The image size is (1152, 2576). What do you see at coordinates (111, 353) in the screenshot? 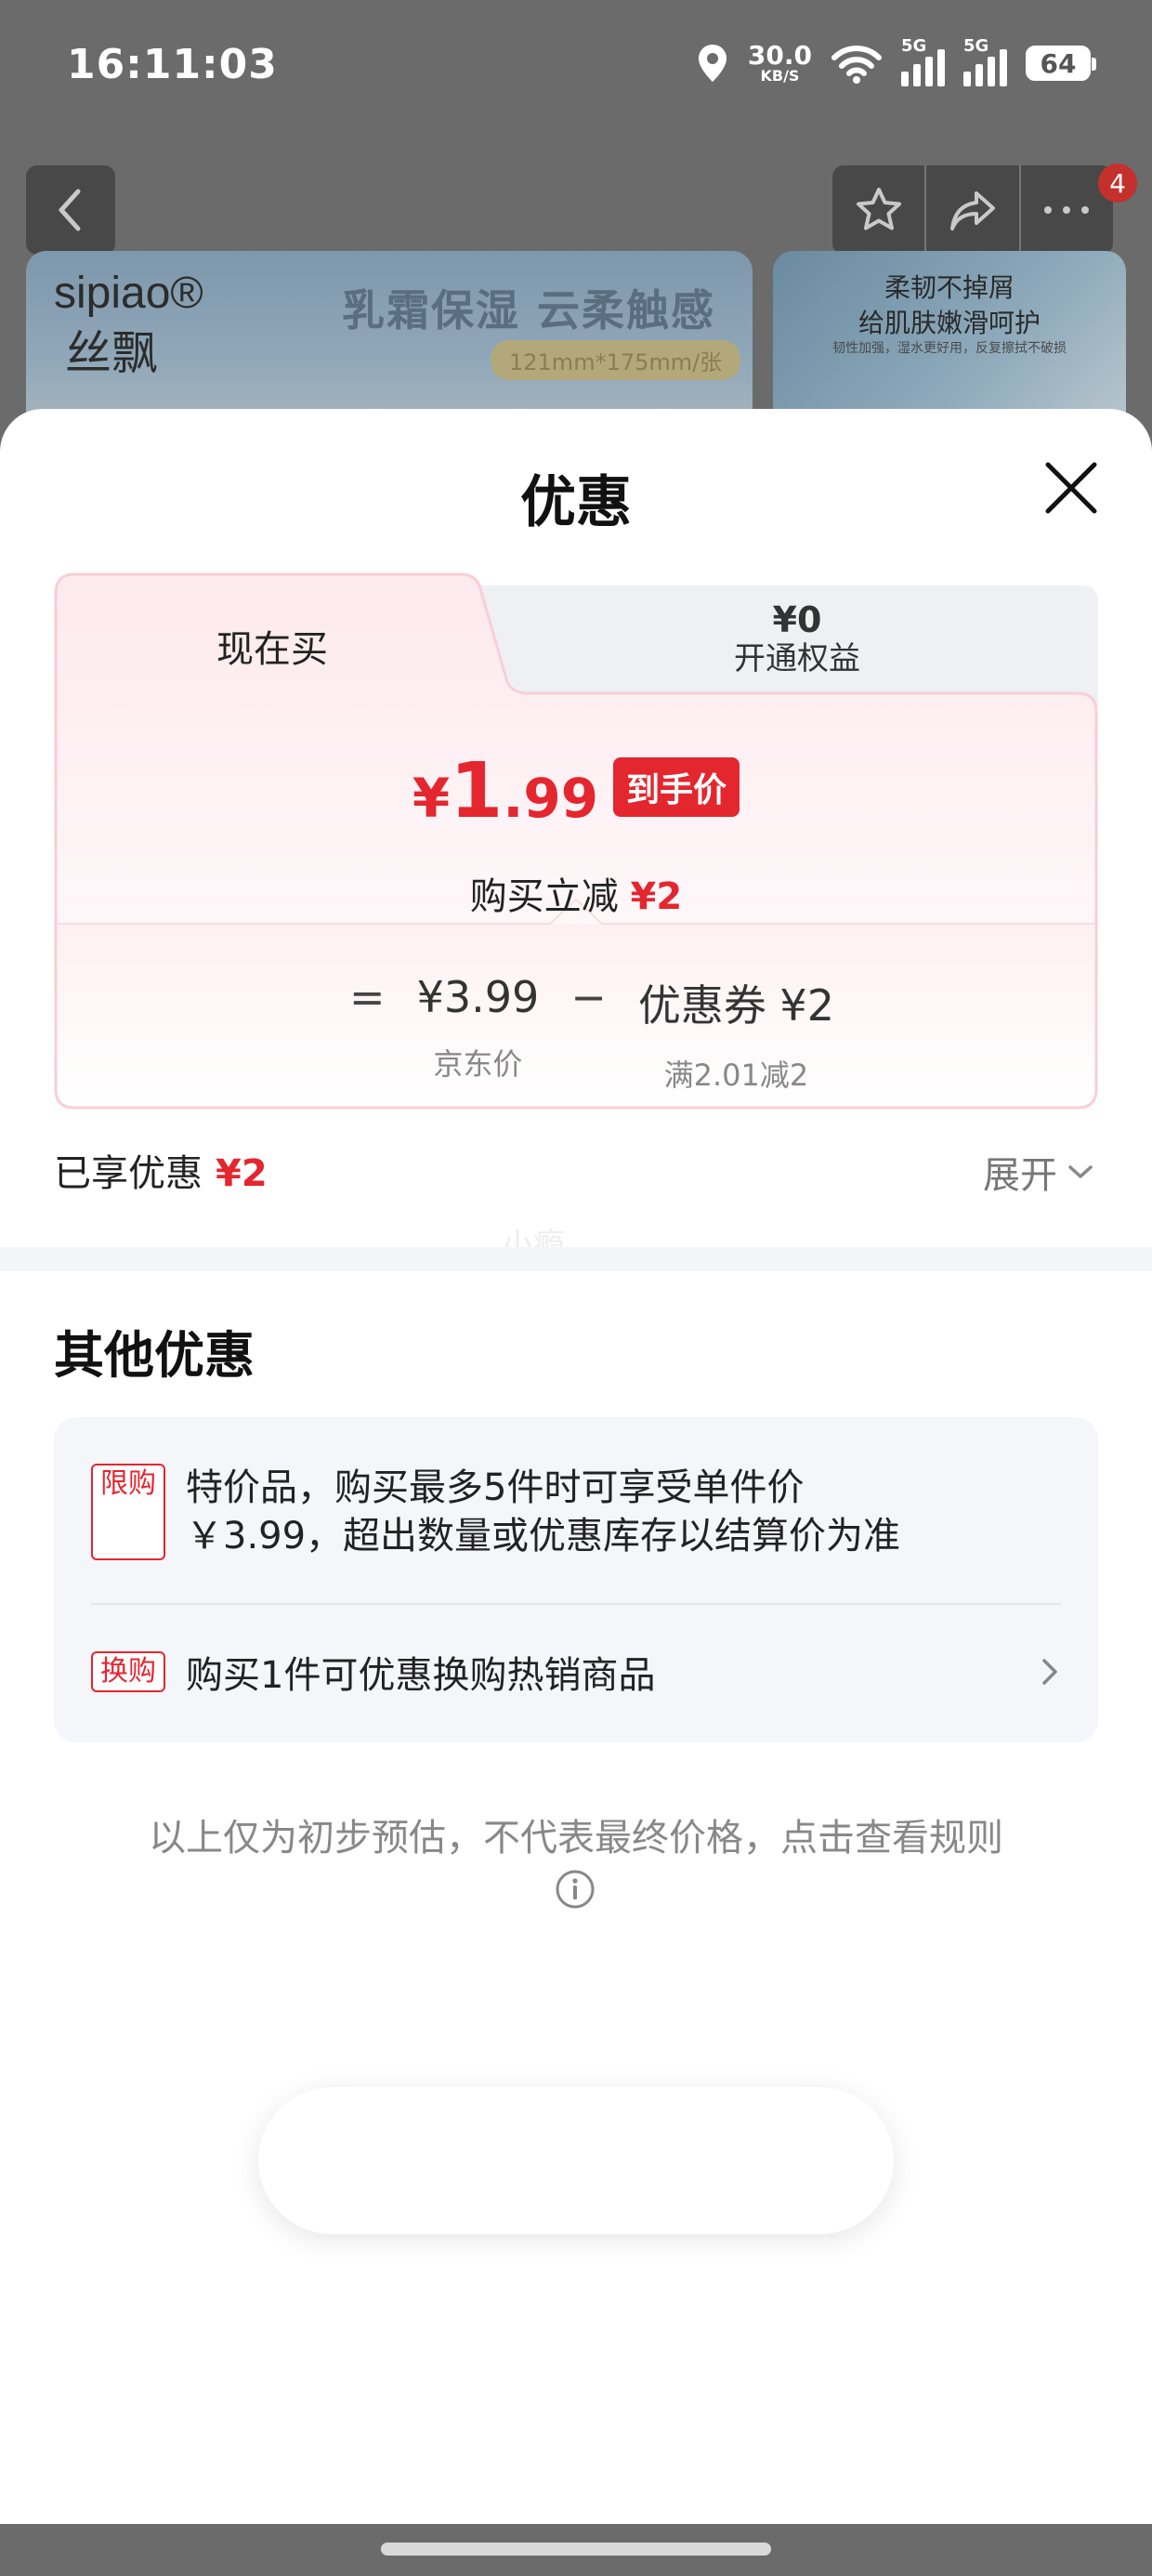
I see `brand-name-cn: 丝飘` at bounding box center [111, 353].